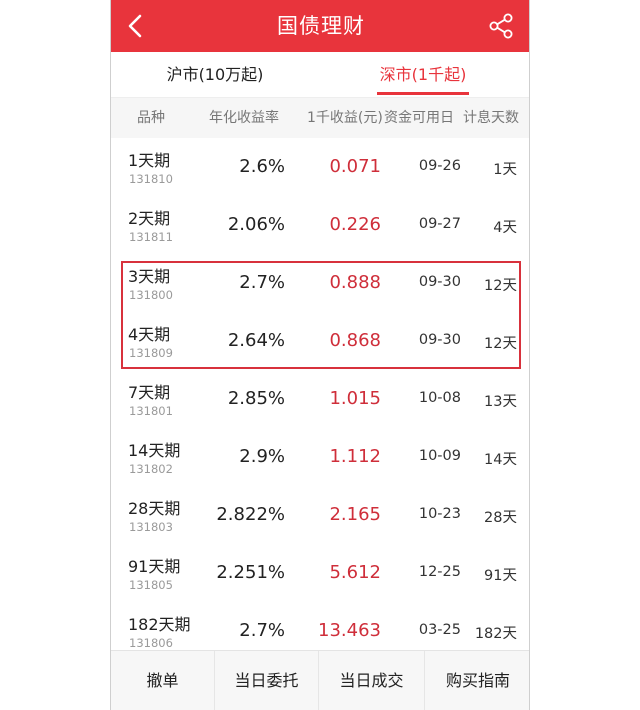  What do you see at coordinates (244, 118) in the screenshot?
I see `column-header-annual-yield: 年化收益率` at bounding box center [244, 118].